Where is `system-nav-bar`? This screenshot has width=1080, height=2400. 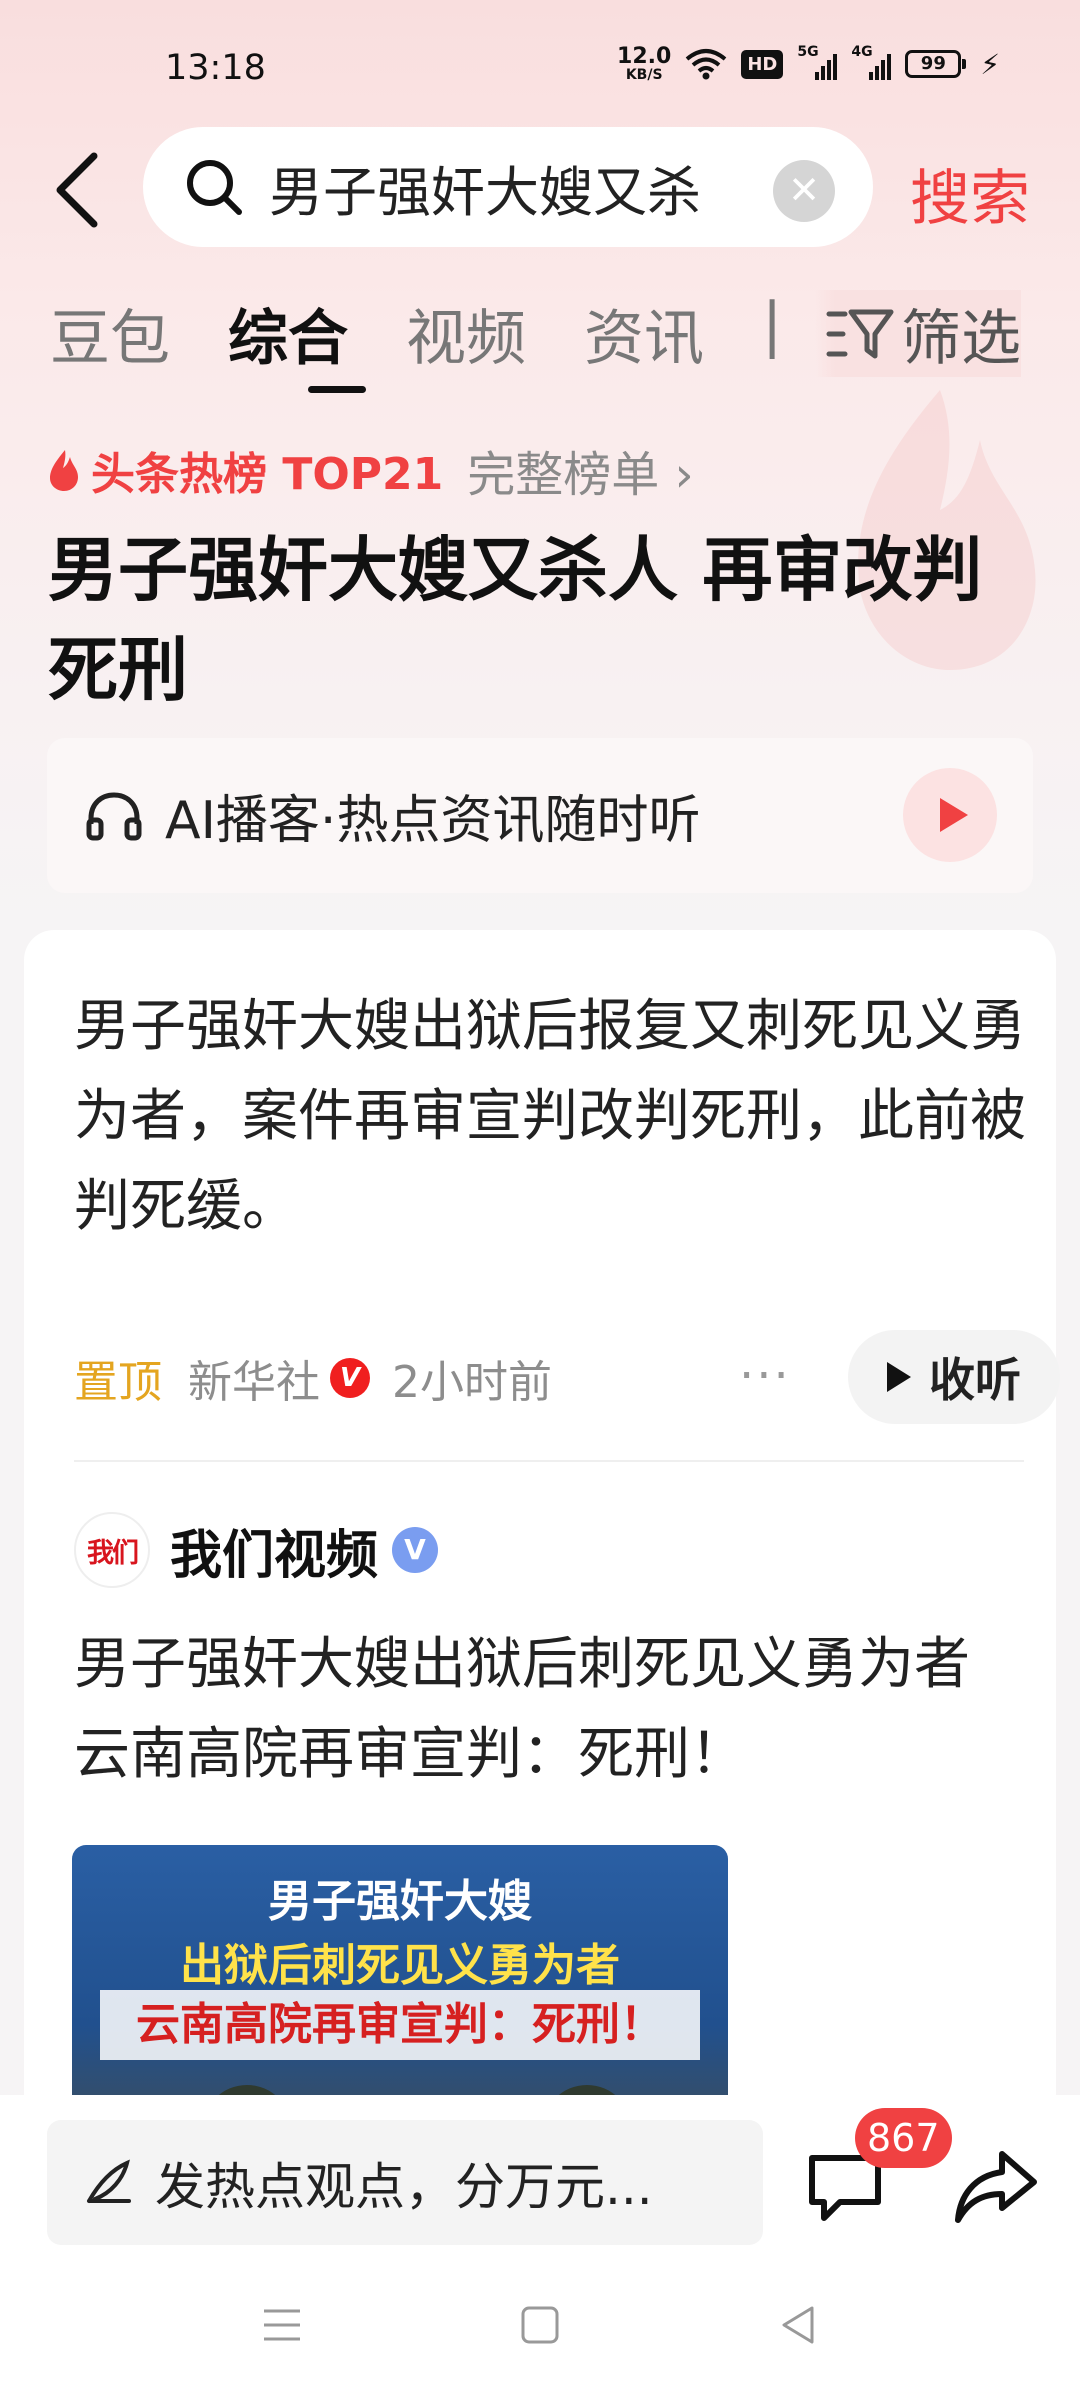 system-nav-bar is located at coordinates (540, 2350).